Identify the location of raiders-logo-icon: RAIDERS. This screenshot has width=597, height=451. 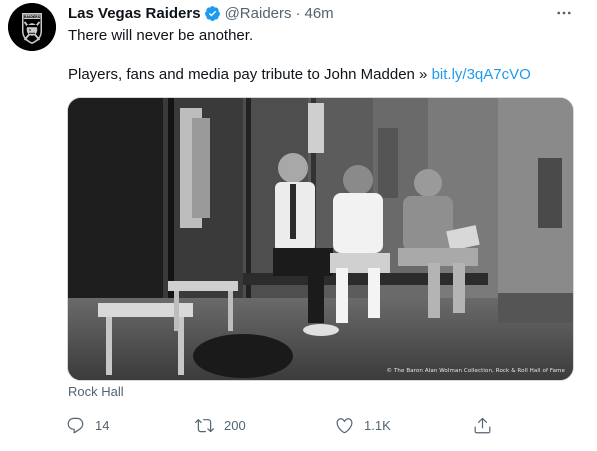
(32, 27).